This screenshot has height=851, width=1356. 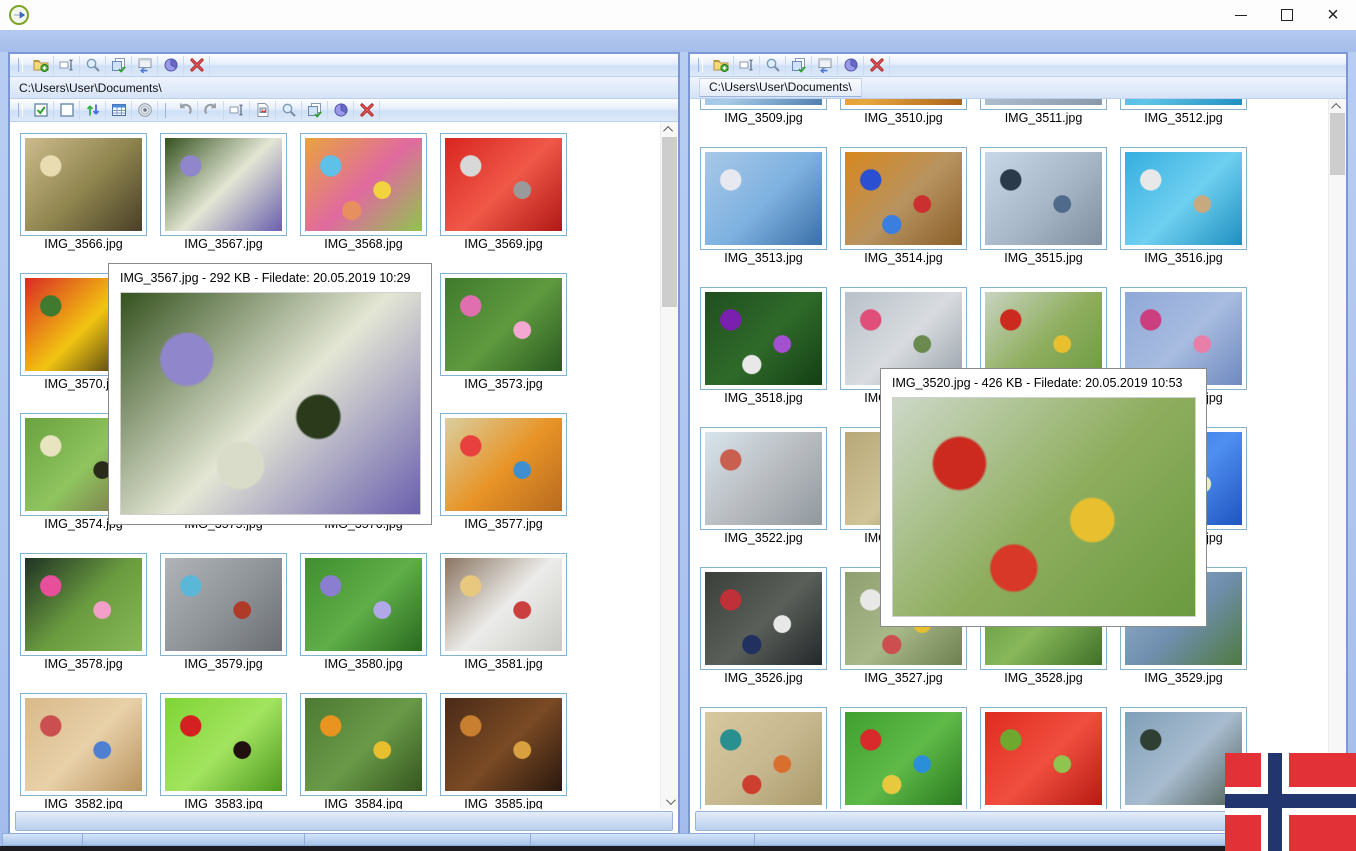 I want to click on left-path-text: C:\Users\User\Documents\, so click(x=90, y=87).